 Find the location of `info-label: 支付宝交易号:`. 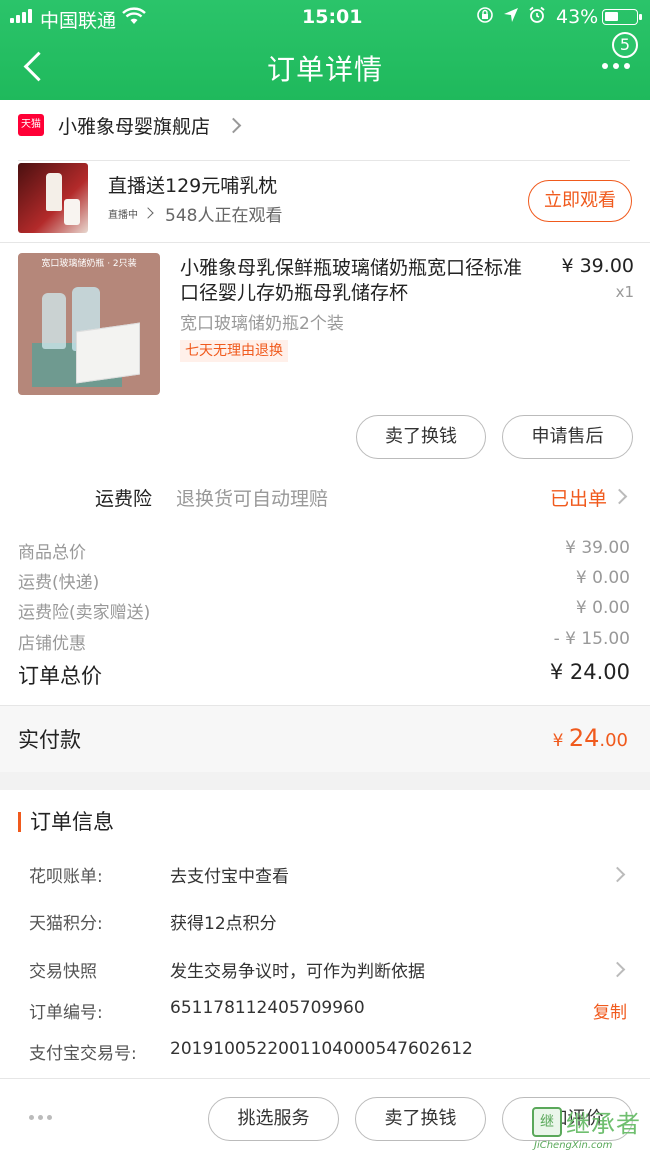

info-label: 支付宝交易号: is located at coordinates (83, 1054).